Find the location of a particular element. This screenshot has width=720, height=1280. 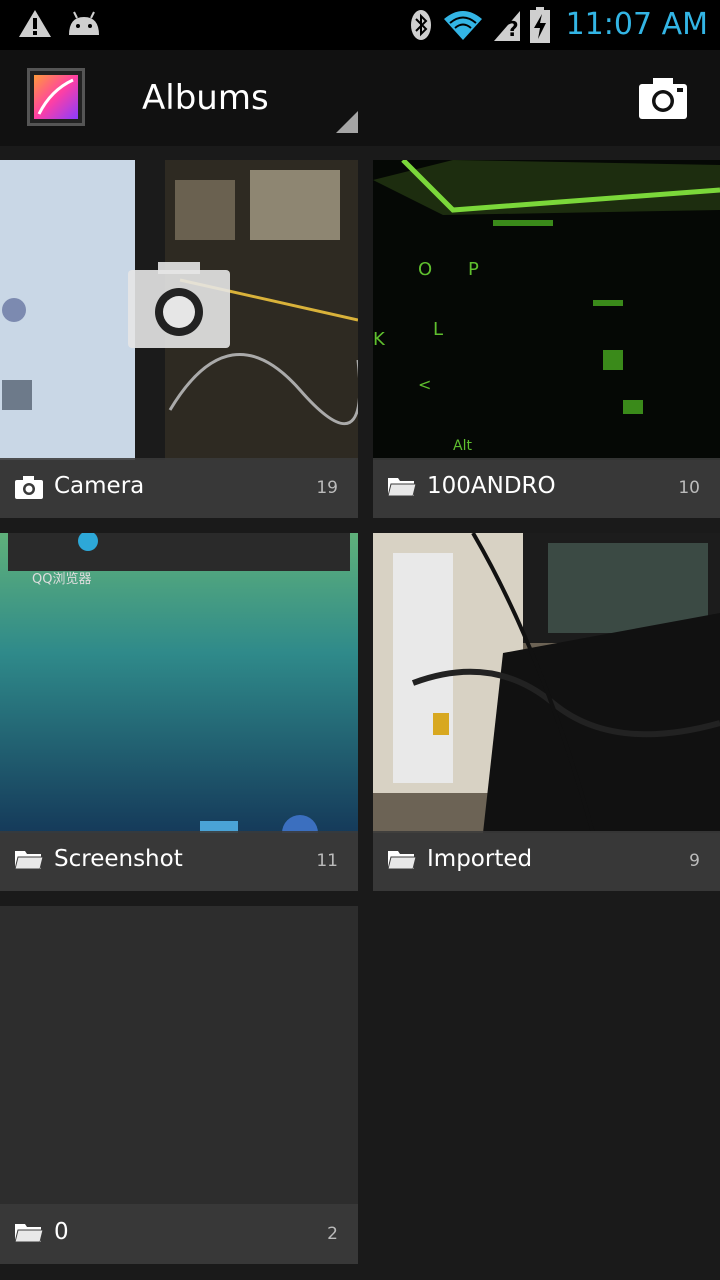

spinner-indicator is located at coordinates (347, 122).